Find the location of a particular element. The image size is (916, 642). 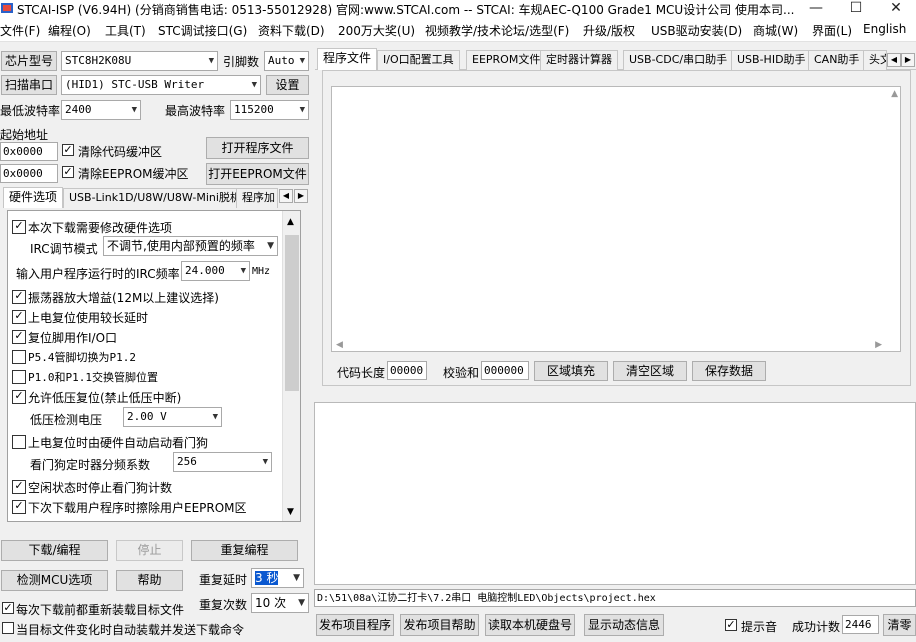

watchdog-prescaler-select: 256 ▼ is located at coordinates (222, 462).